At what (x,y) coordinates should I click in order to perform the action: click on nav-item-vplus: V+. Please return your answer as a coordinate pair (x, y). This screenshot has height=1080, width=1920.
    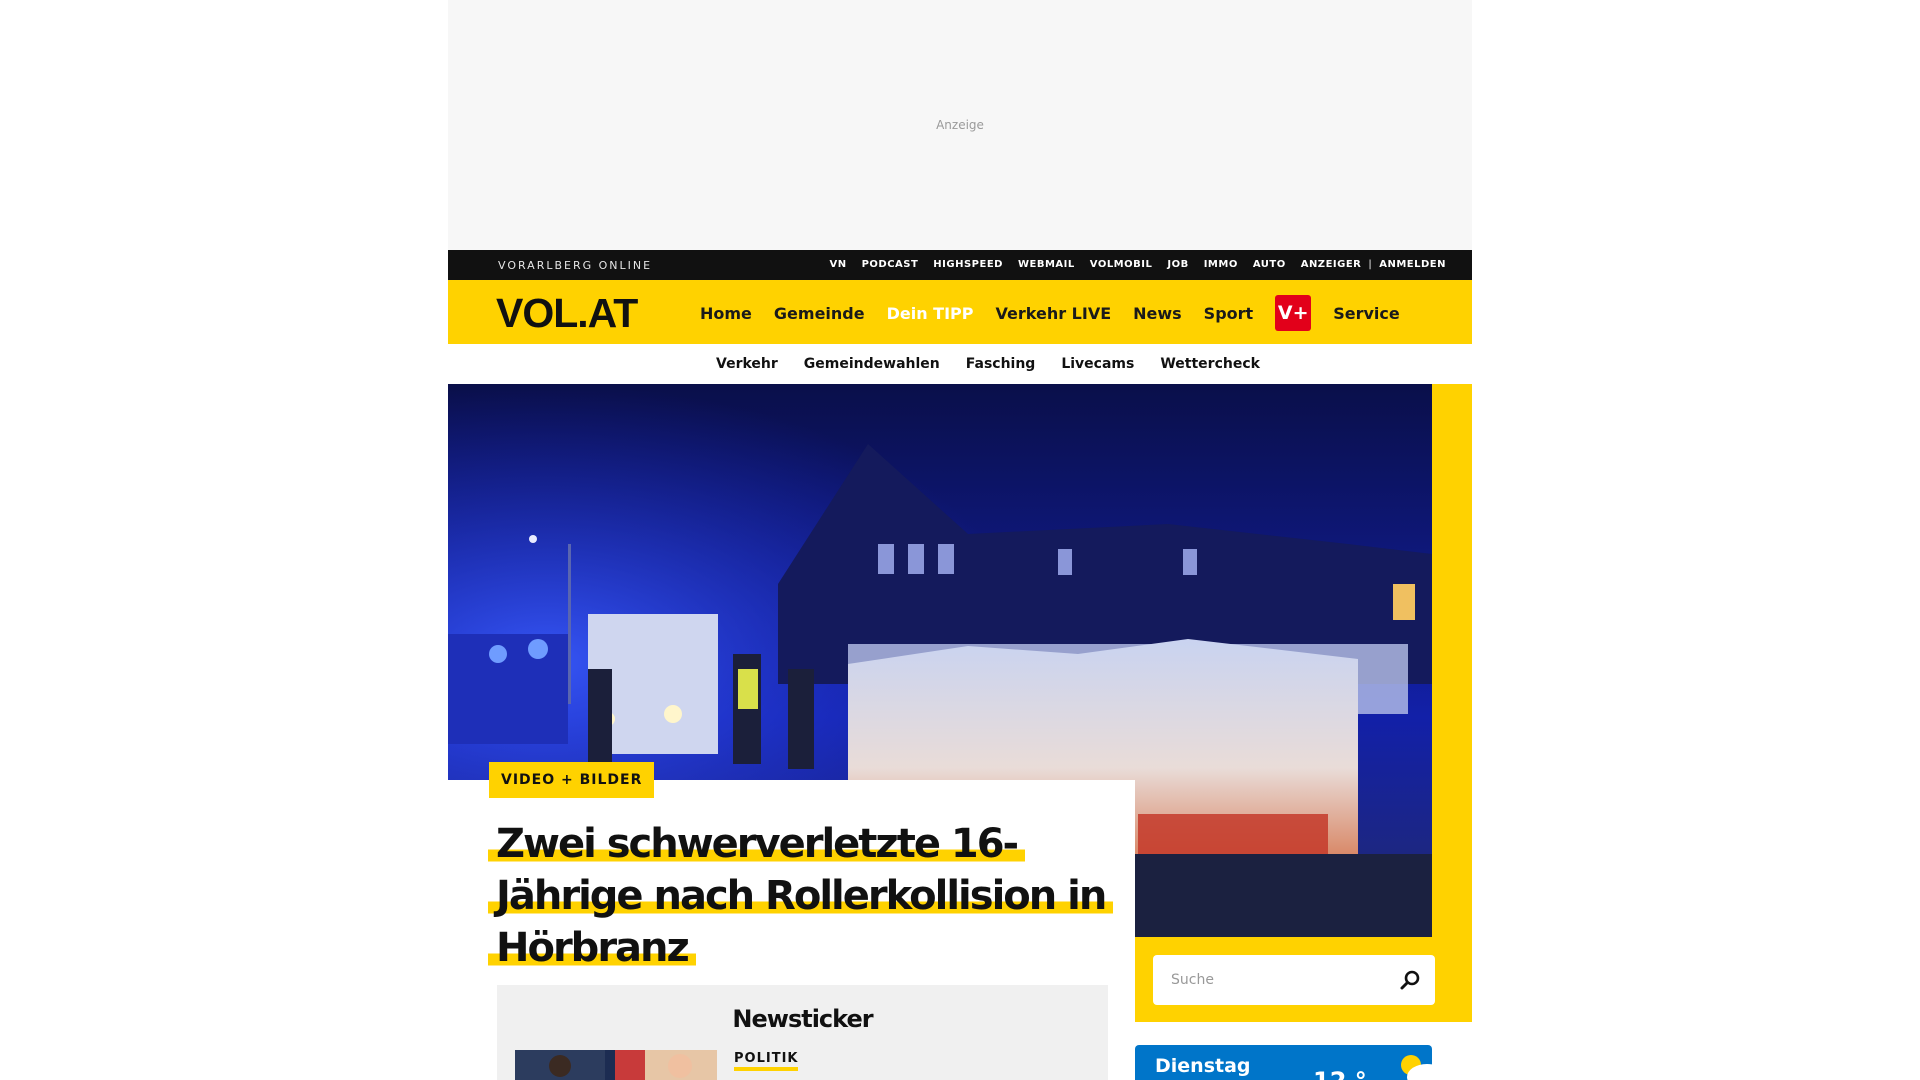
    Looking at the image, I should click on (1293, 313).